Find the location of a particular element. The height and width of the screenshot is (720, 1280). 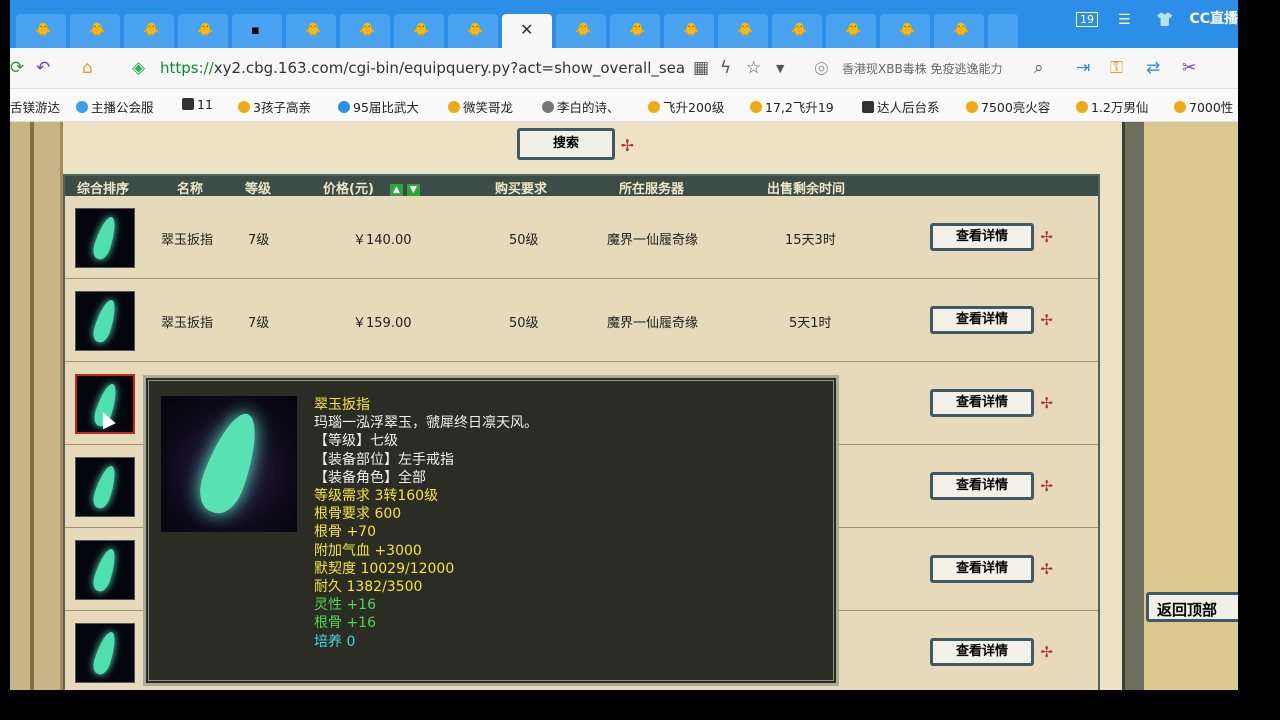

back-to-top-button: 返回顶部 is located at coordinates (1192, 607).